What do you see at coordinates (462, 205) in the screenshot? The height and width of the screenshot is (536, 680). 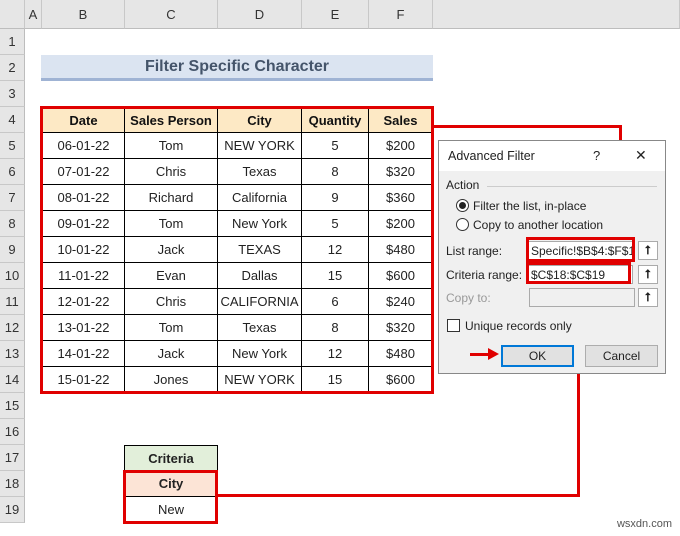 I see `filter-in-place-radio` at bounding box center [462, 205].